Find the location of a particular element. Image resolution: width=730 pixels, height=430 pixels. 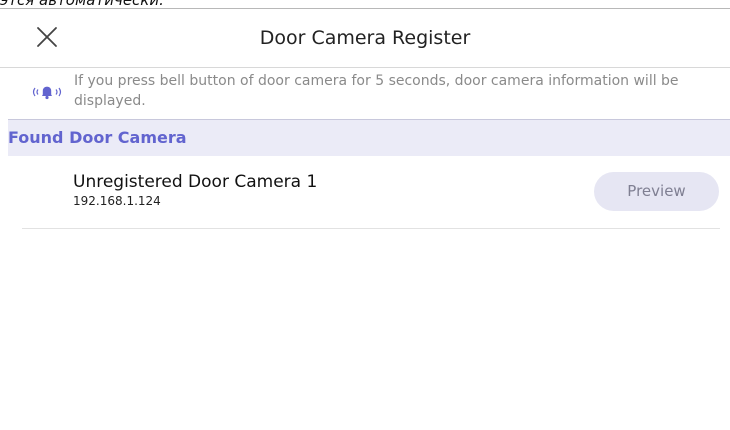

camera-ip-address: 192.168.1.124 is located at coordinates (117, 201).